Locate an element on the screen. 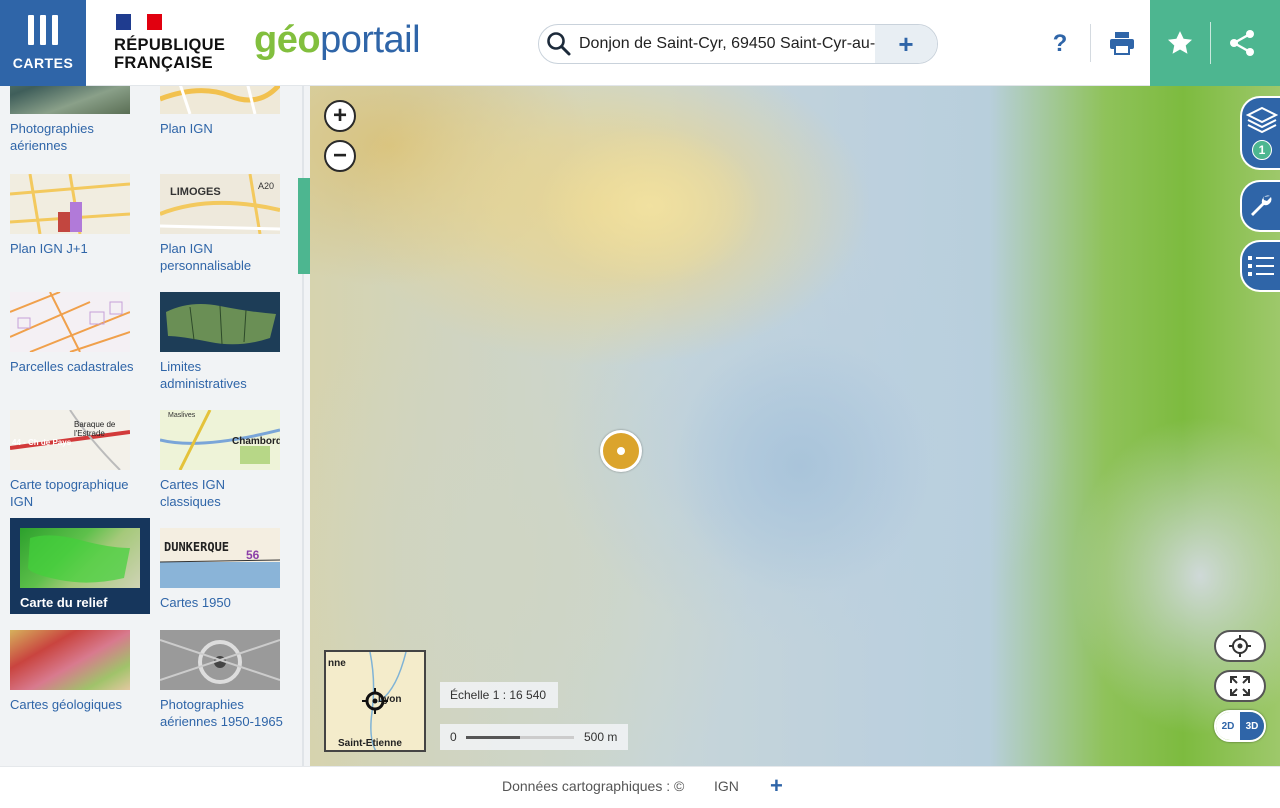  location-marker is located at coordinates (621, 451).